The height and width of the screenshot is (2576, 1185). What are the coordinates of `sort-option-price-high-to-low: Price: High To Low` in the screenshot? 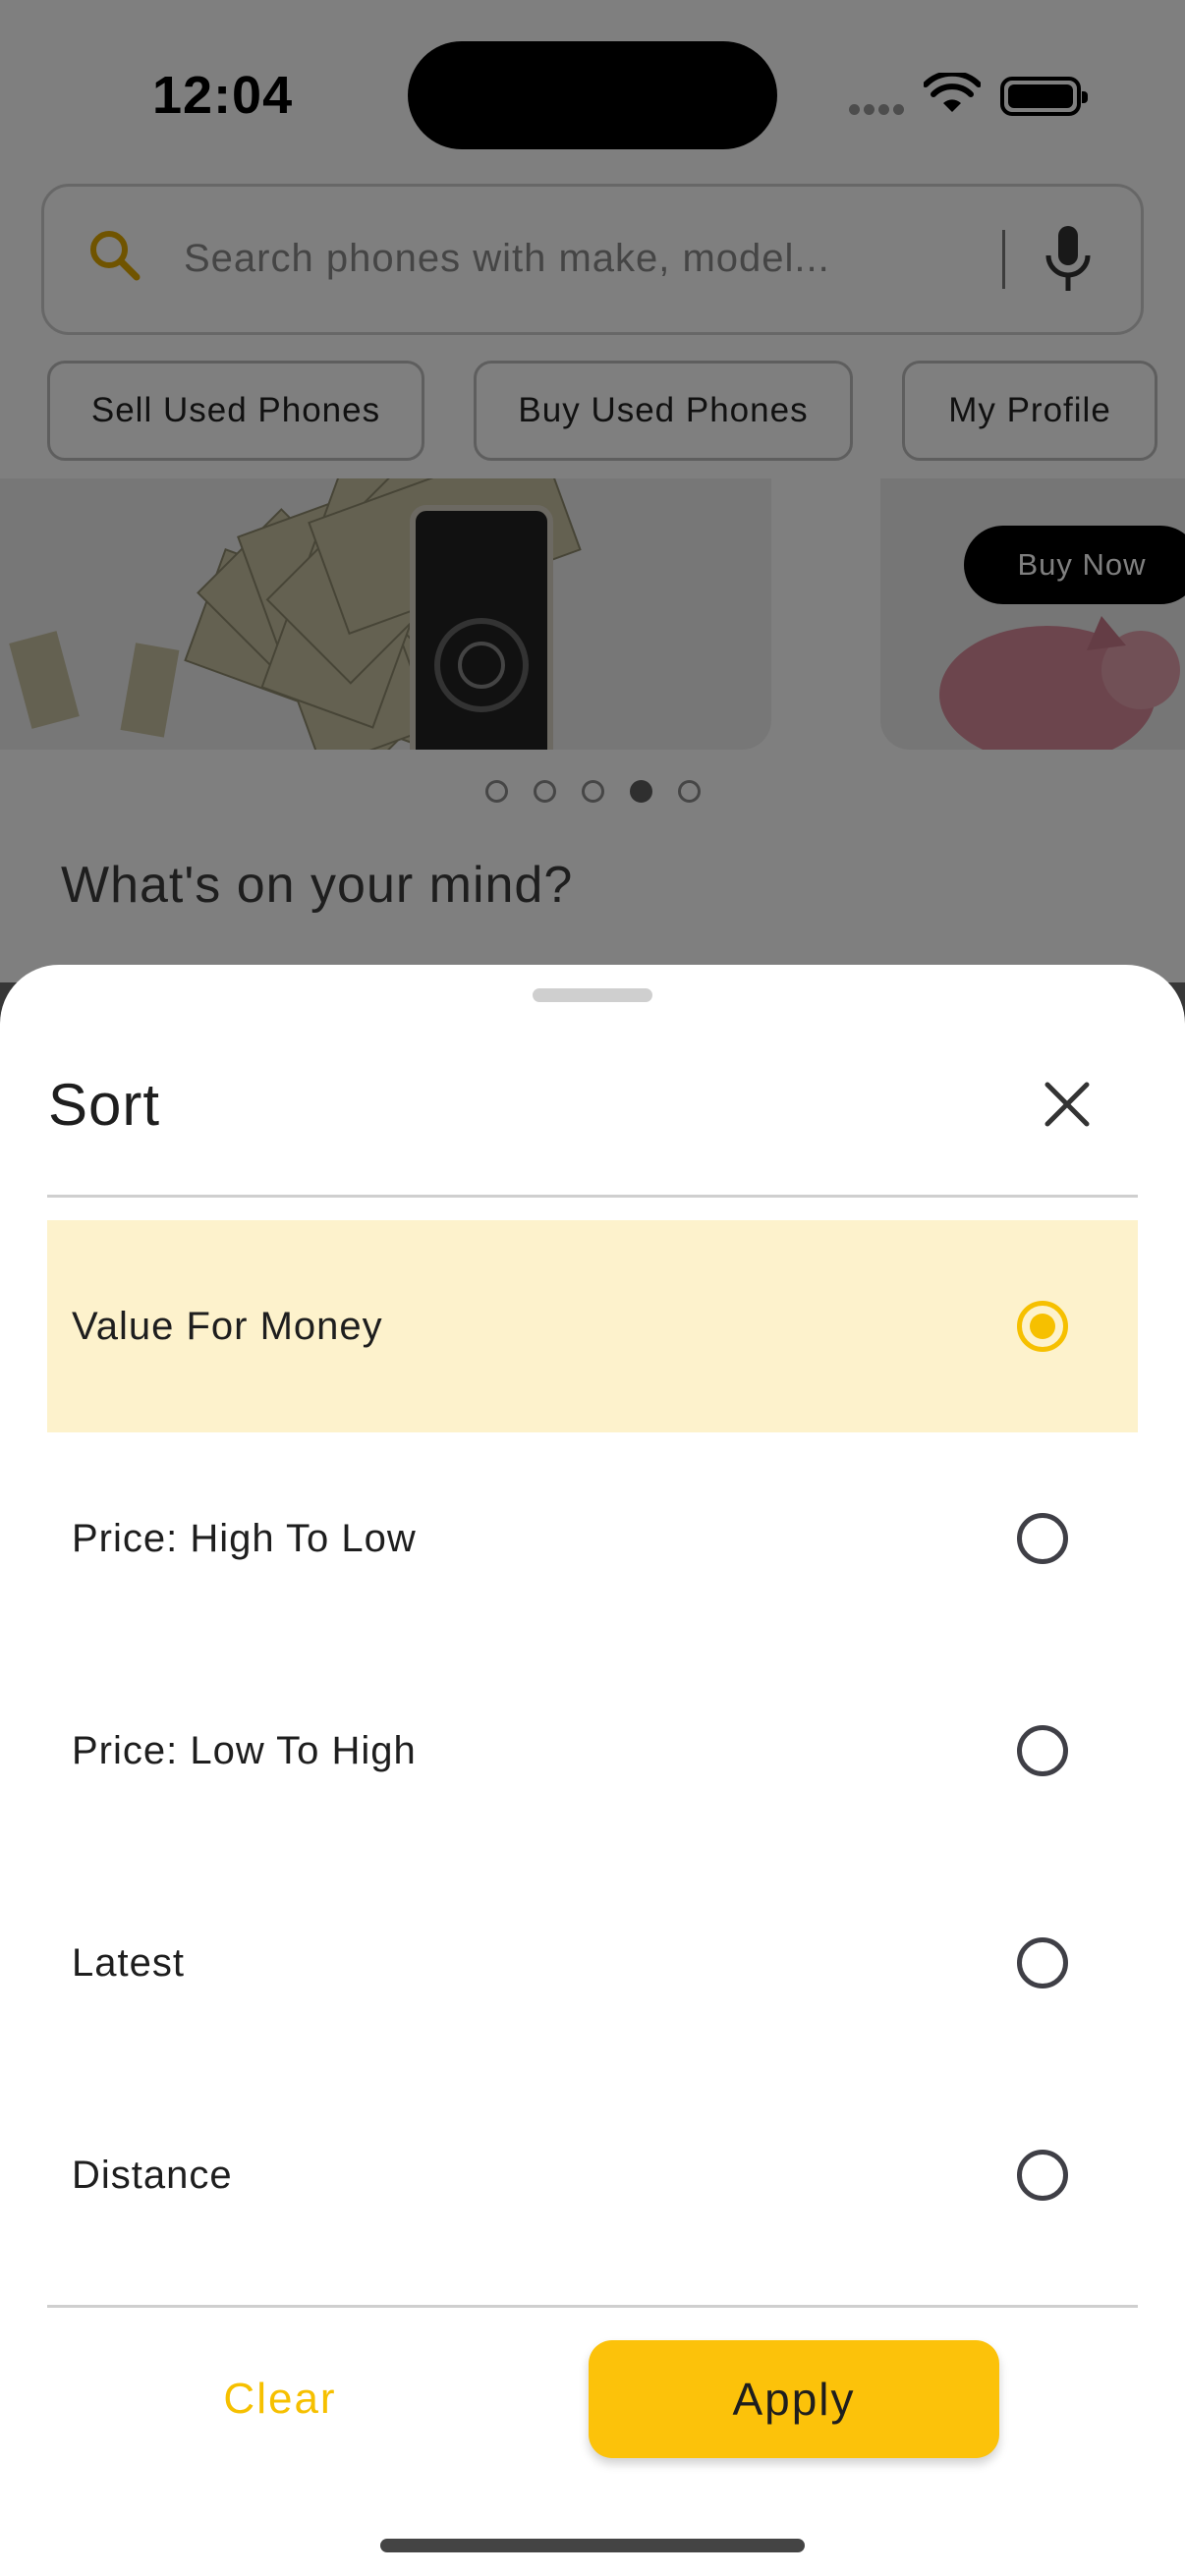 It's located at (592, 1538).